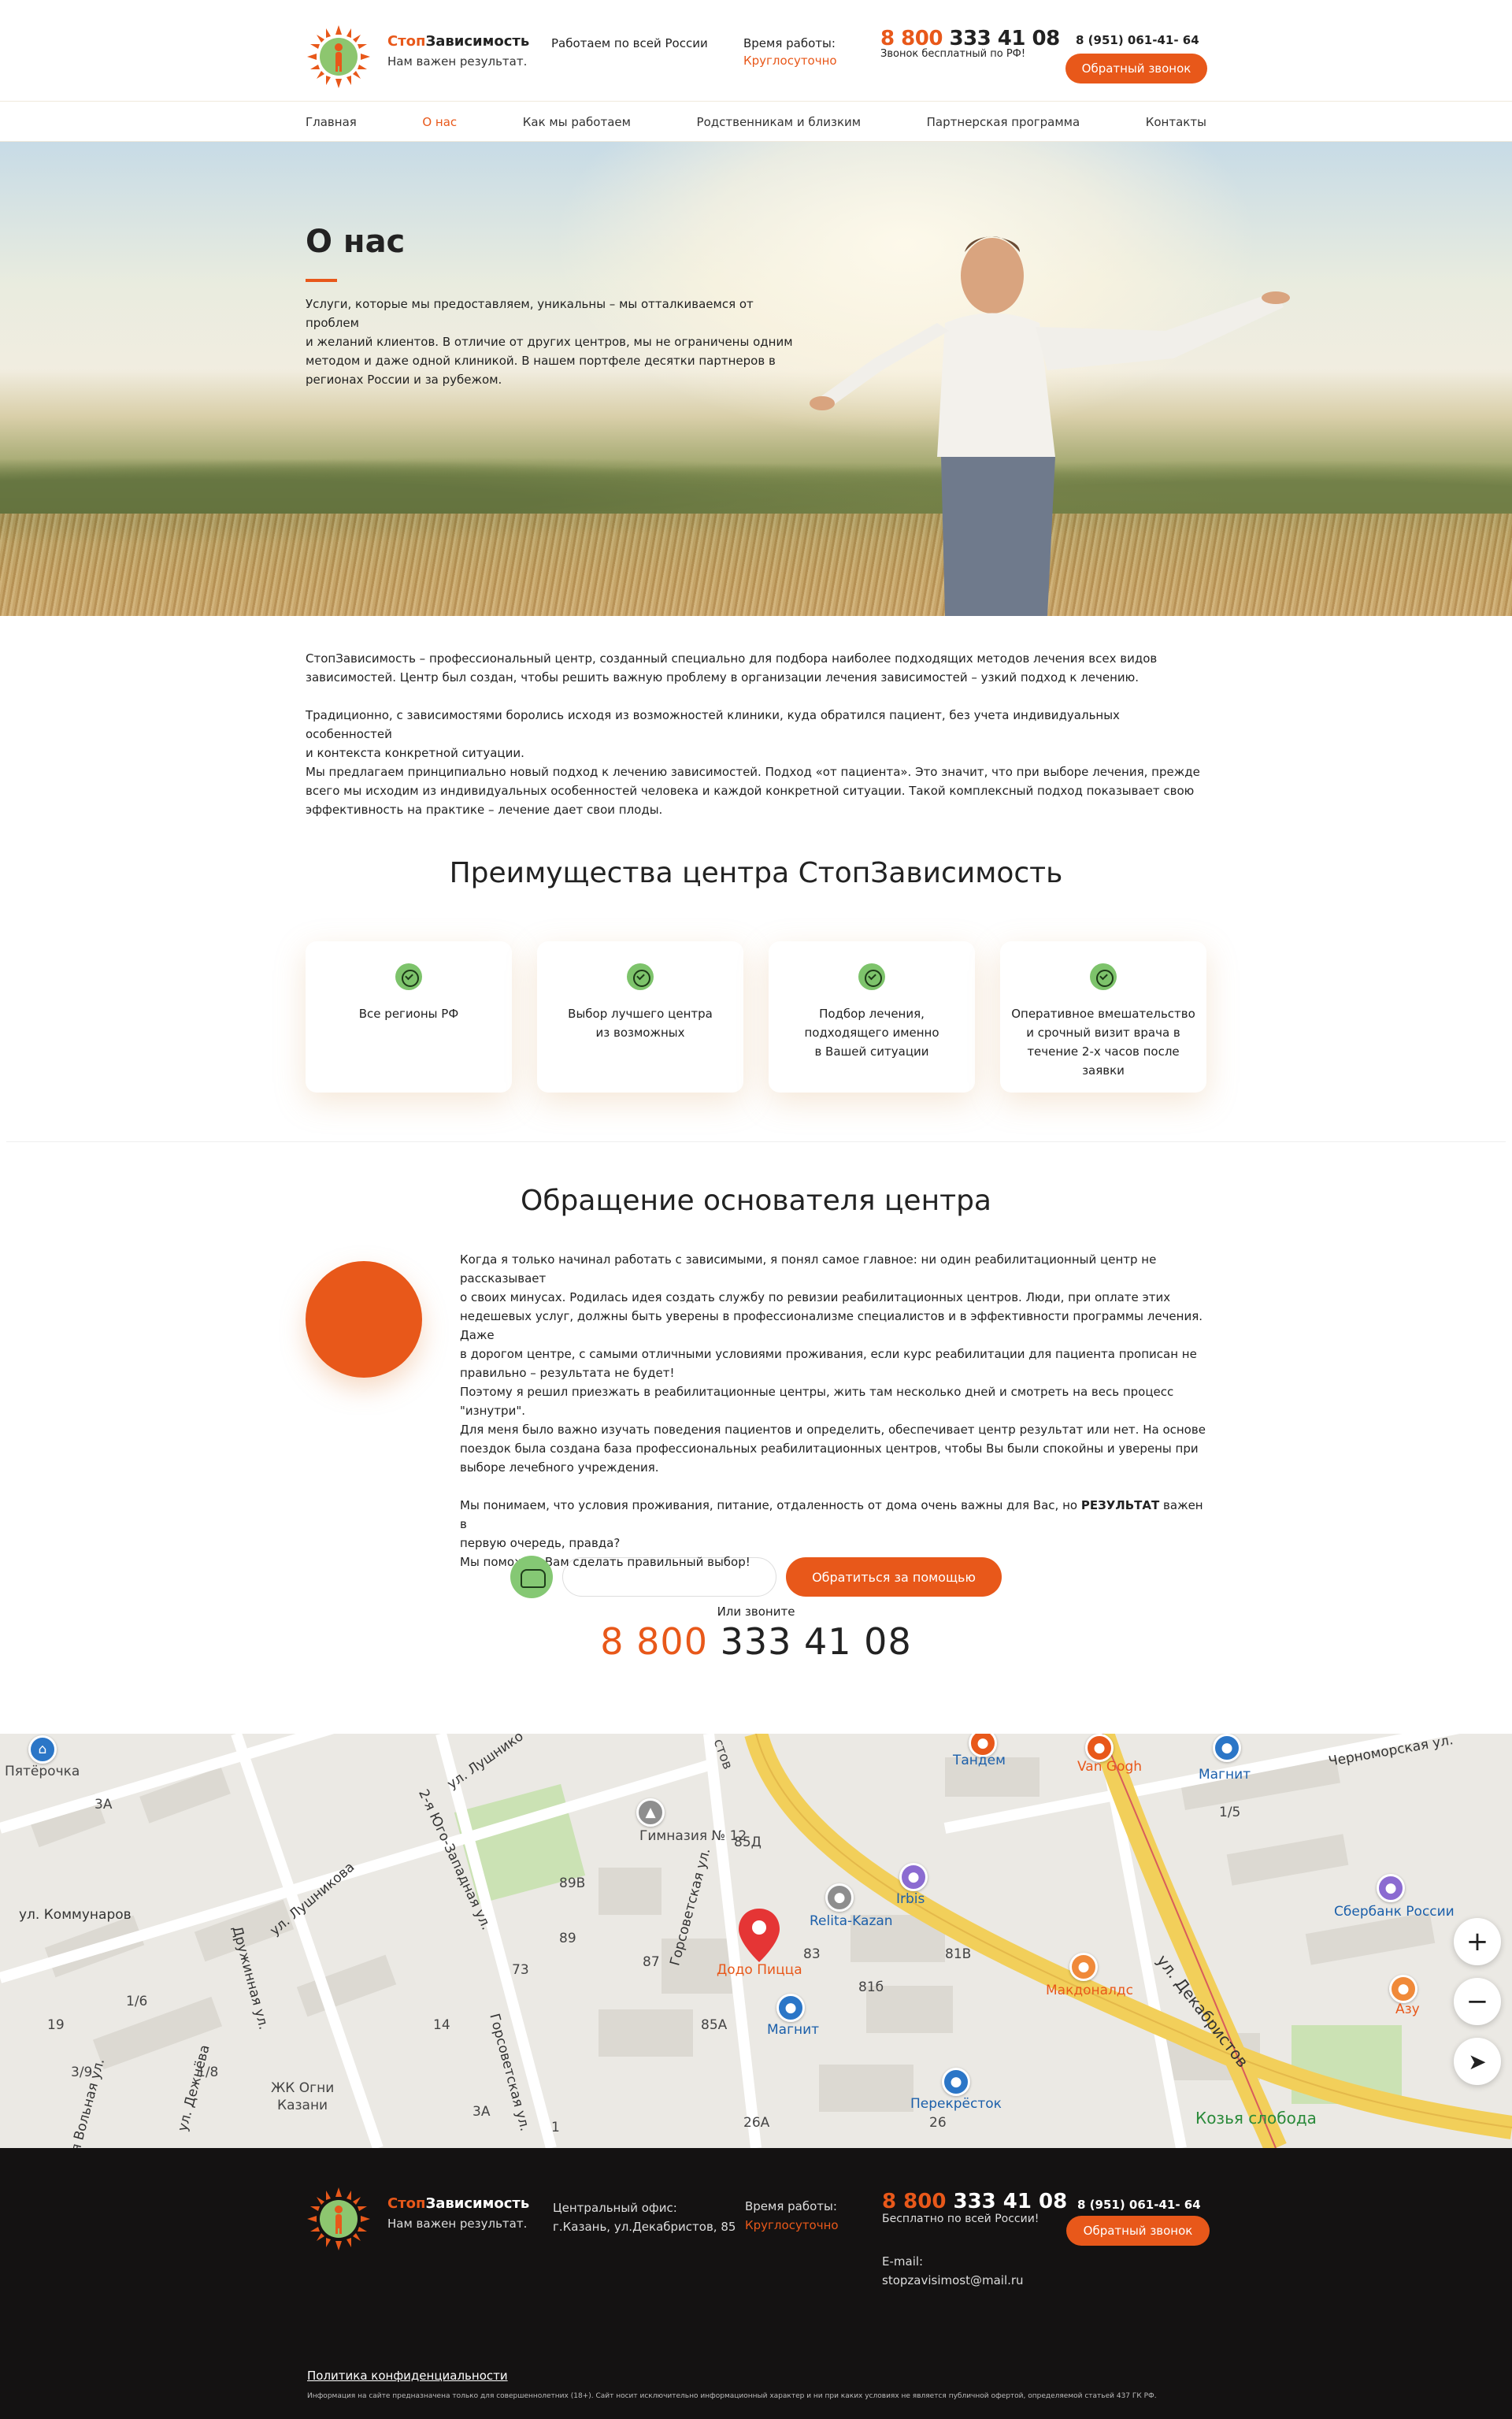 This screenshot has width=1512, height=2419. What do you see at coordinates (458, 2203) in the screenshot?
I see `footer-brand-name: СтопЗависимость` at bounding box center [458, 2203].